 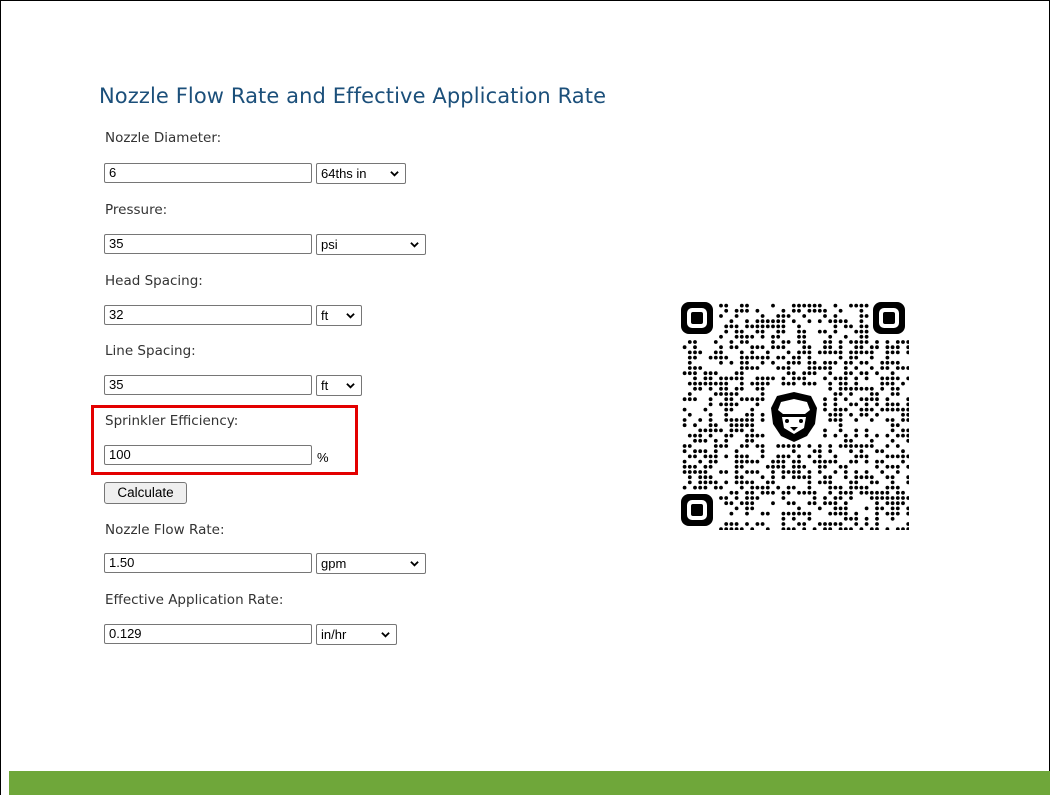 What do you see at coordinates (371, 563) in the screenshot?
I see `flow-rate-unit-select: gpm` at bounding box center [371, 563].